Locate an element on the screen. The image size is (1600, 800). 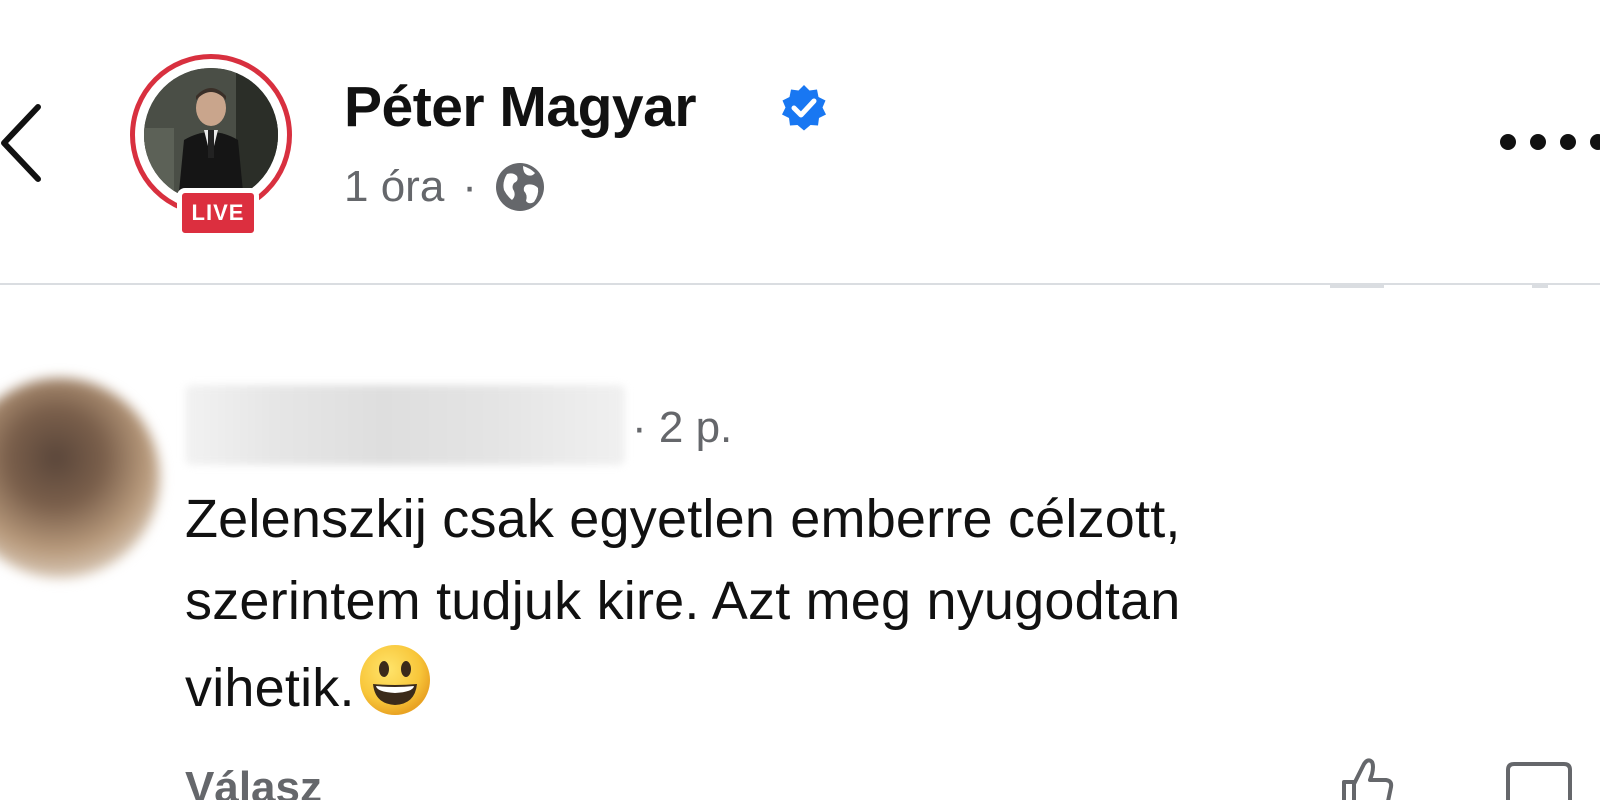
comment-line: szerintem tudjuk kire. Azt meg nyugodtan is located at coordinates (683, 601).